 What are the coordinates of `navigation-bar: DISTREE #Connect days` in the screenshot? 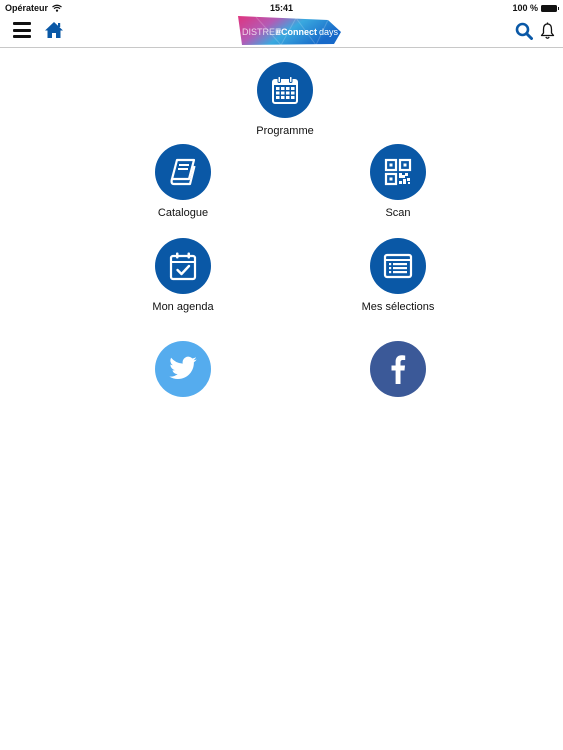 It's located at (281, 32).